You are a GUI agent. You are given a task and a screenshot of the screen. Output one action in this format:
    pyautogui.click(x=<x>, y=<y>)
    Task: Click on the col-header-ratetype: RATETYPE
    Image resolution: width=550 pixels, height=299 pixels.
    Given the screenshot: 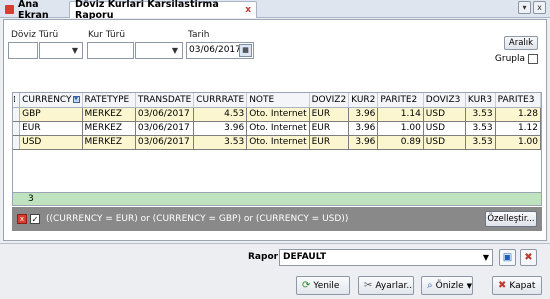 What is the action you would take?
    pyautogui.click(x=109, y=100)
    